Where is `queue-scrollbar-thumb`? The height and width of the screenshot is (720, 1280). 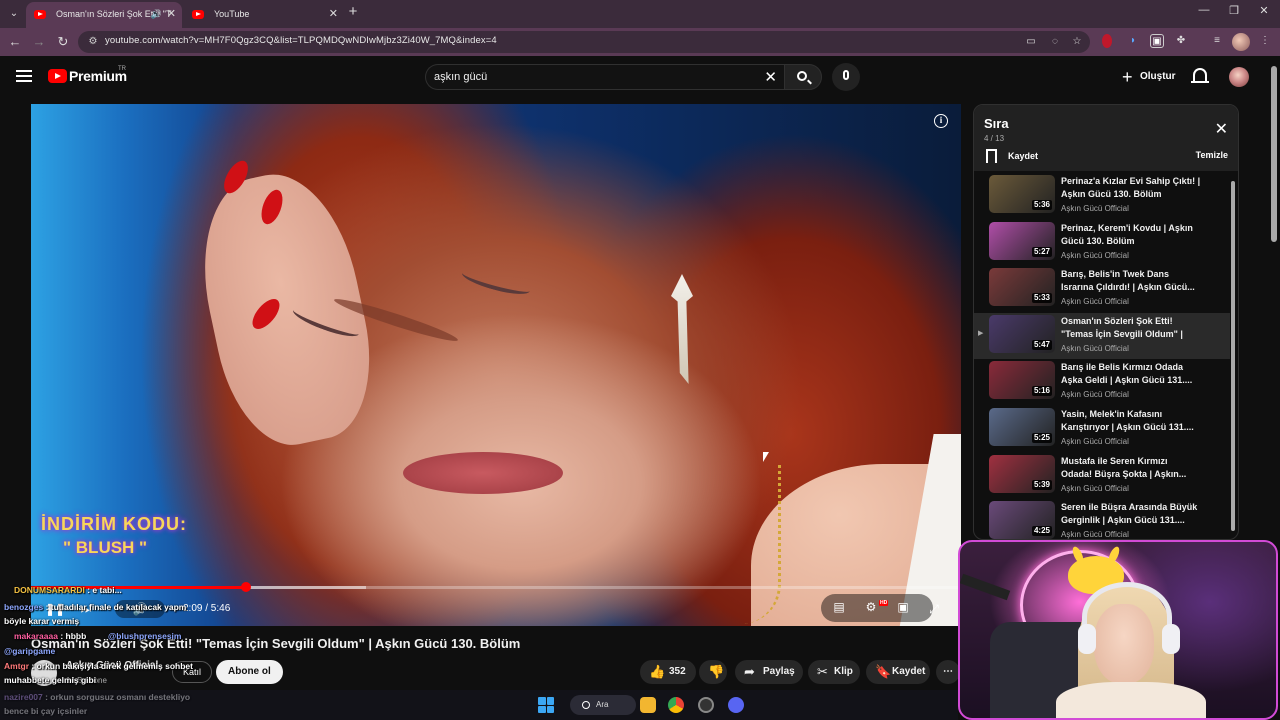
queue-scrollbar-thumb is located at coordinates (1233, 356).